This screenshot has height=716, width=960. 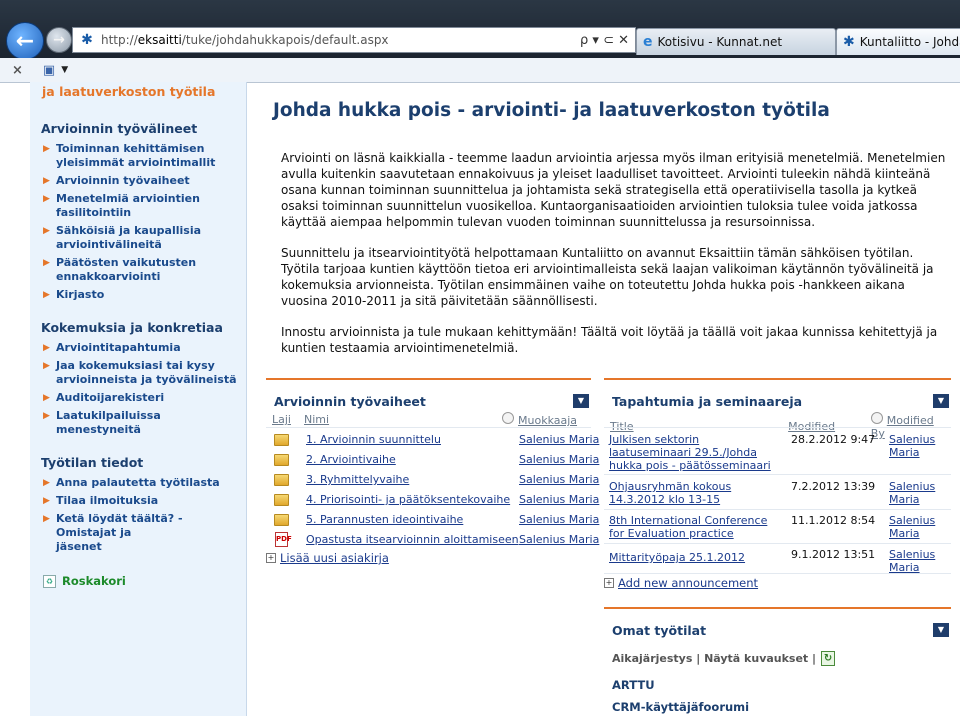 I want to click on sidebar-item: ▶ Arviointitapahtumia, so click(x=144, y=348).